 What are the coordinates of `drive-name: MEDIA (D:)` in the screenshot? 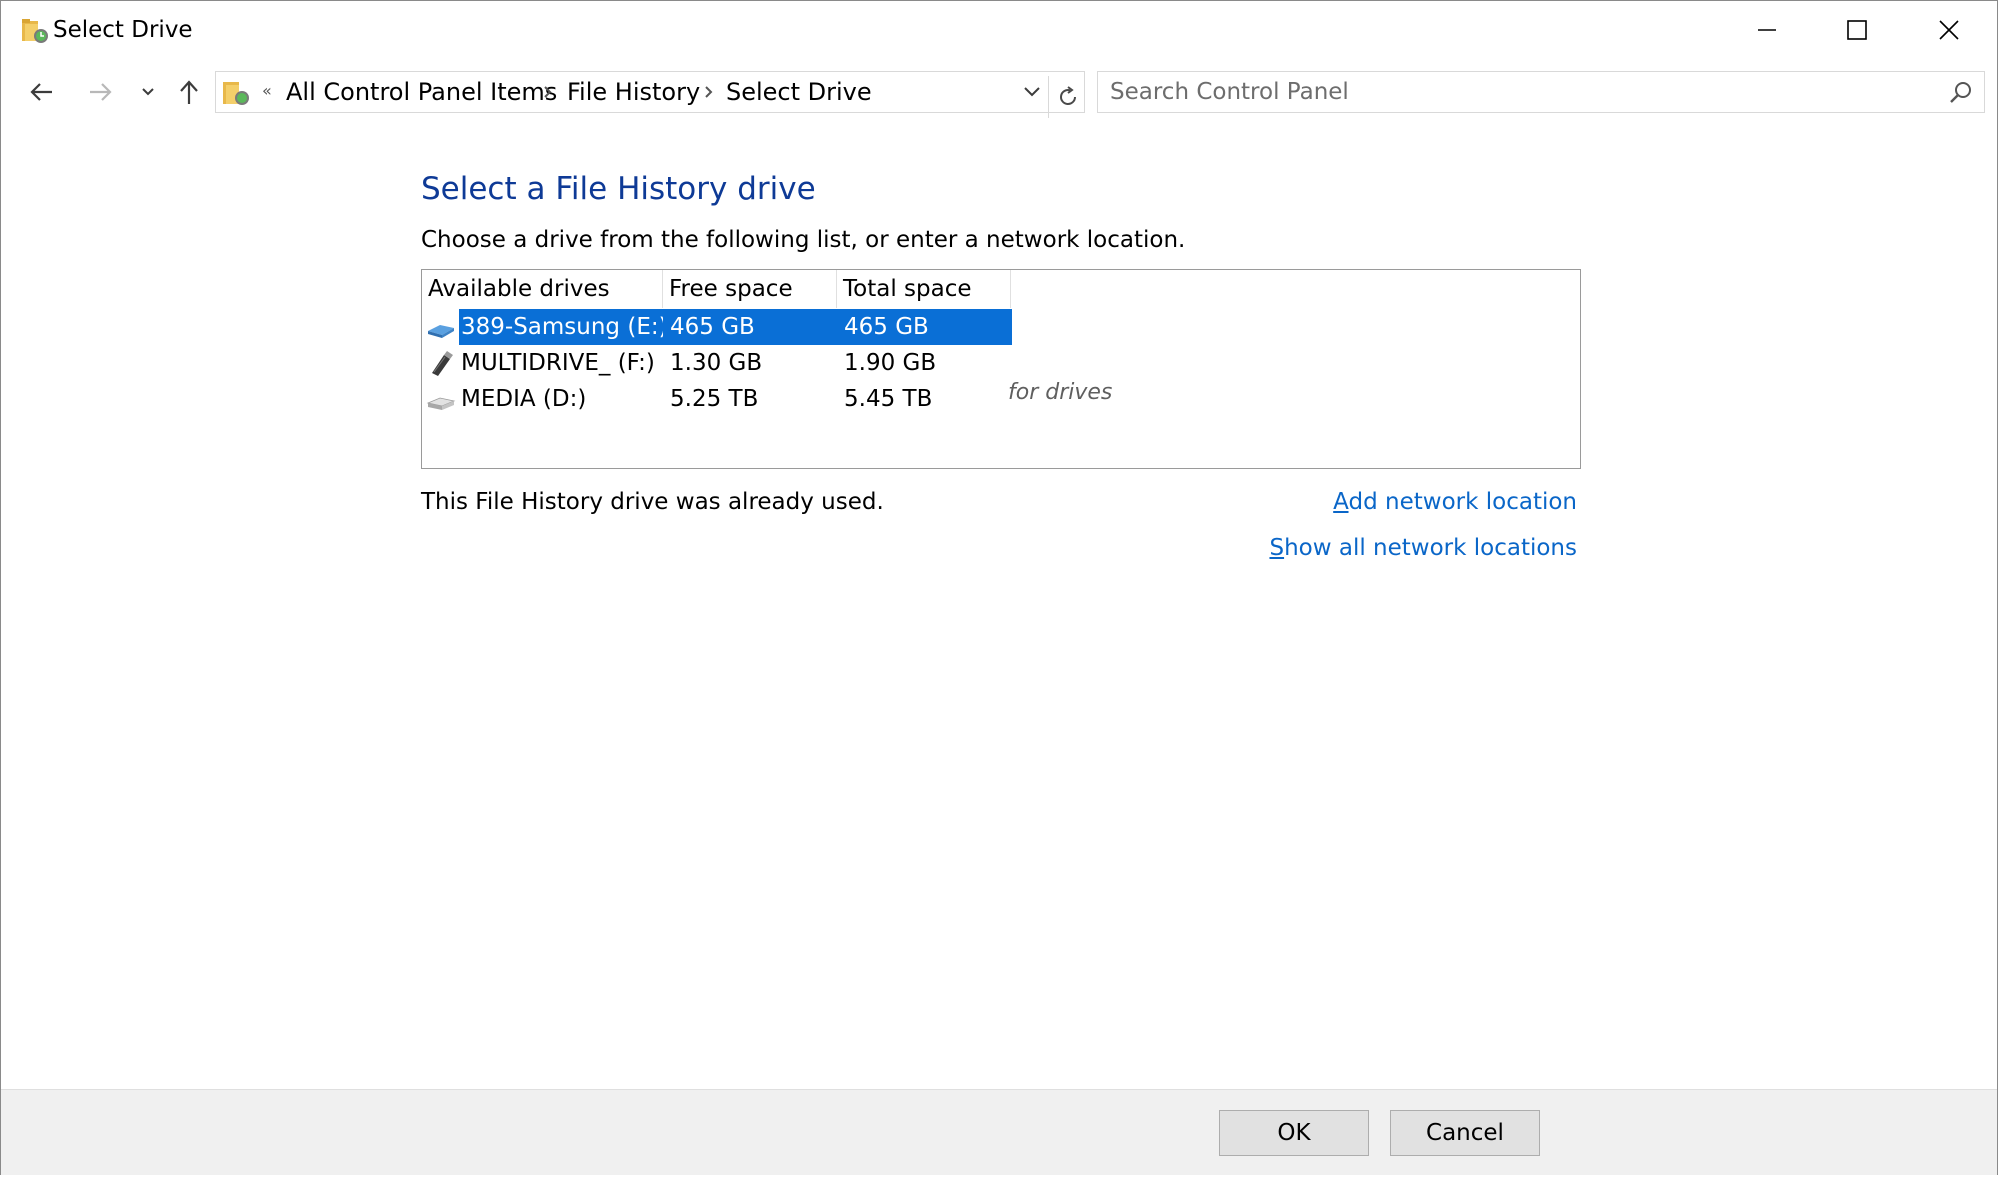 It's located at (524, 399).